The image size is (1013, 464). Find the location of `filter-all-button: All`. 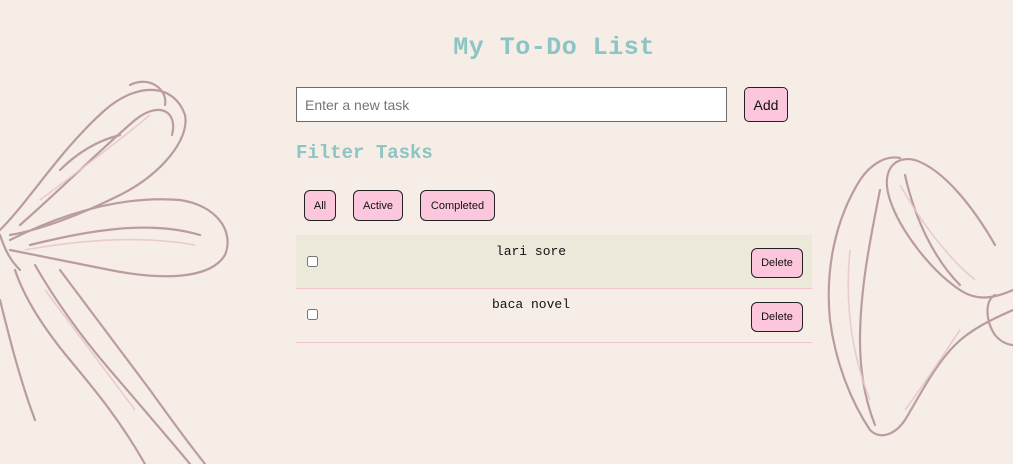

filter-all-button: All is located at coordinates (320, 205).